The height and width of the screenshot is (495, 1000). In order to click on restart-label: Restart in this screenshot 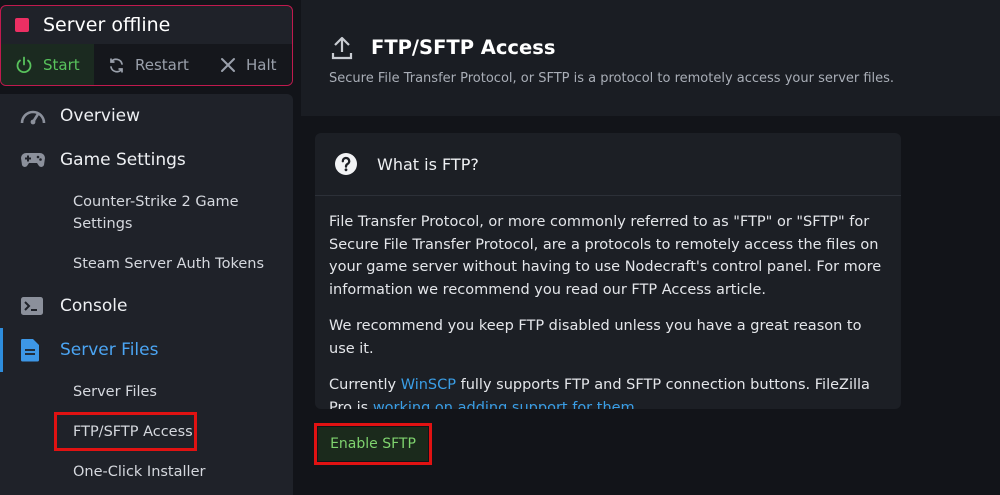, I will do `click(162, 65)`.